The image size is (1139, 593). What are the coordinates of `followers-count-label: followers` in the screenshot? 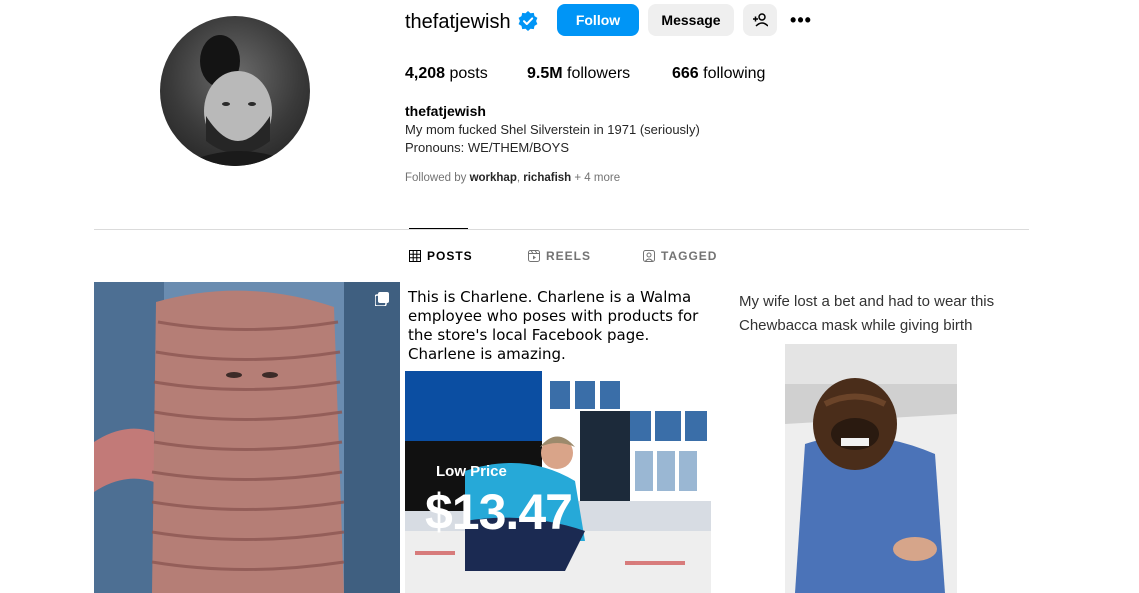 It's located at (599, 73).